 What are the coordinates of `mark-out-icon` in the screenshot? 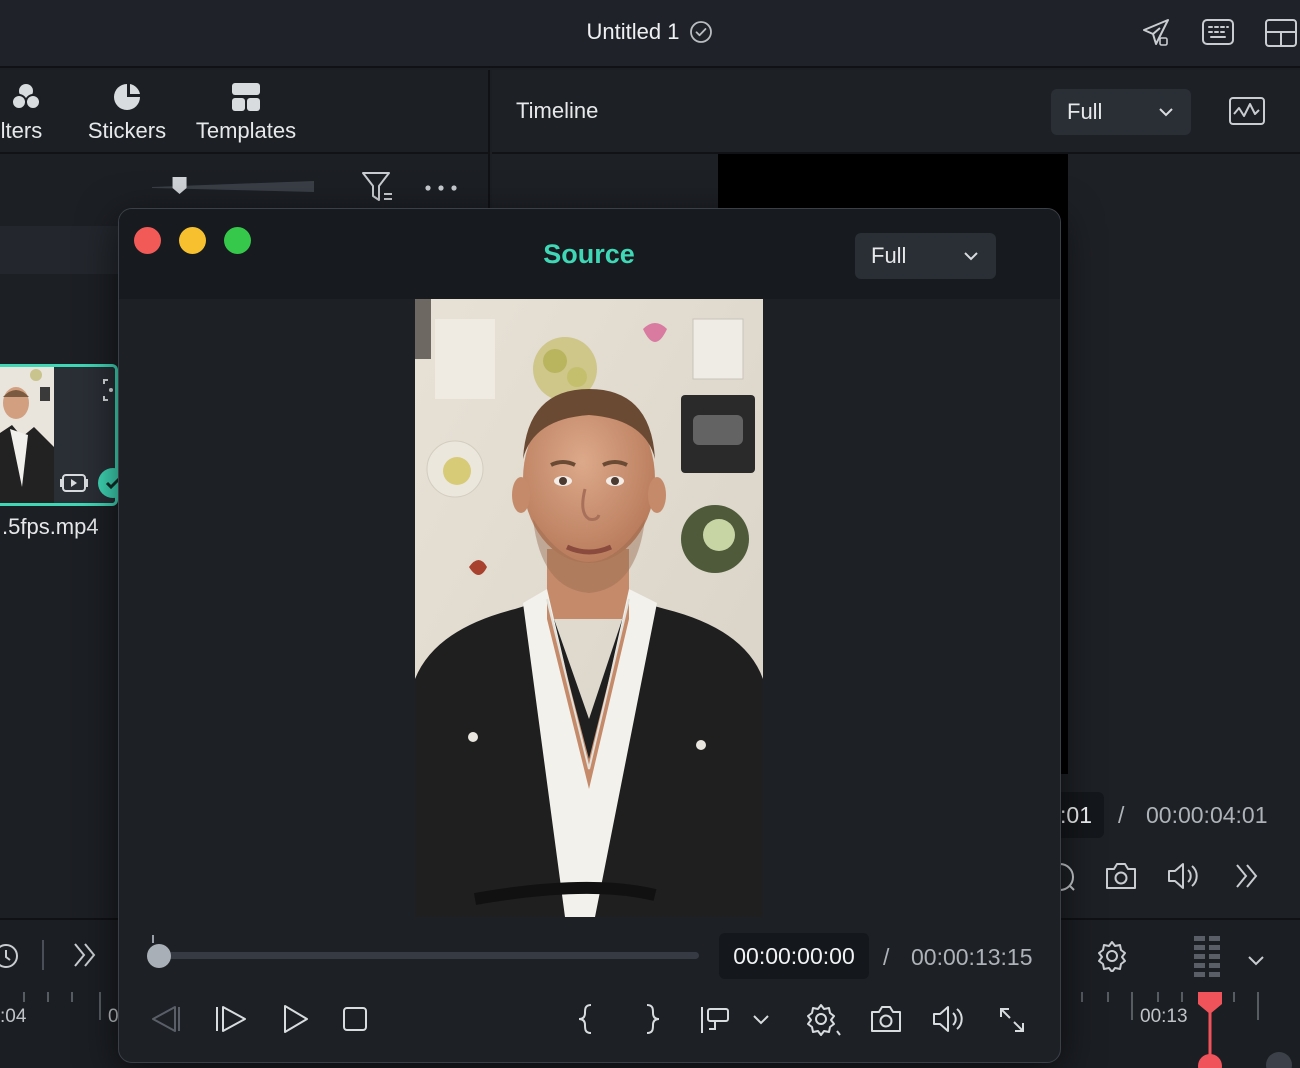 It's located at (651, 1019).